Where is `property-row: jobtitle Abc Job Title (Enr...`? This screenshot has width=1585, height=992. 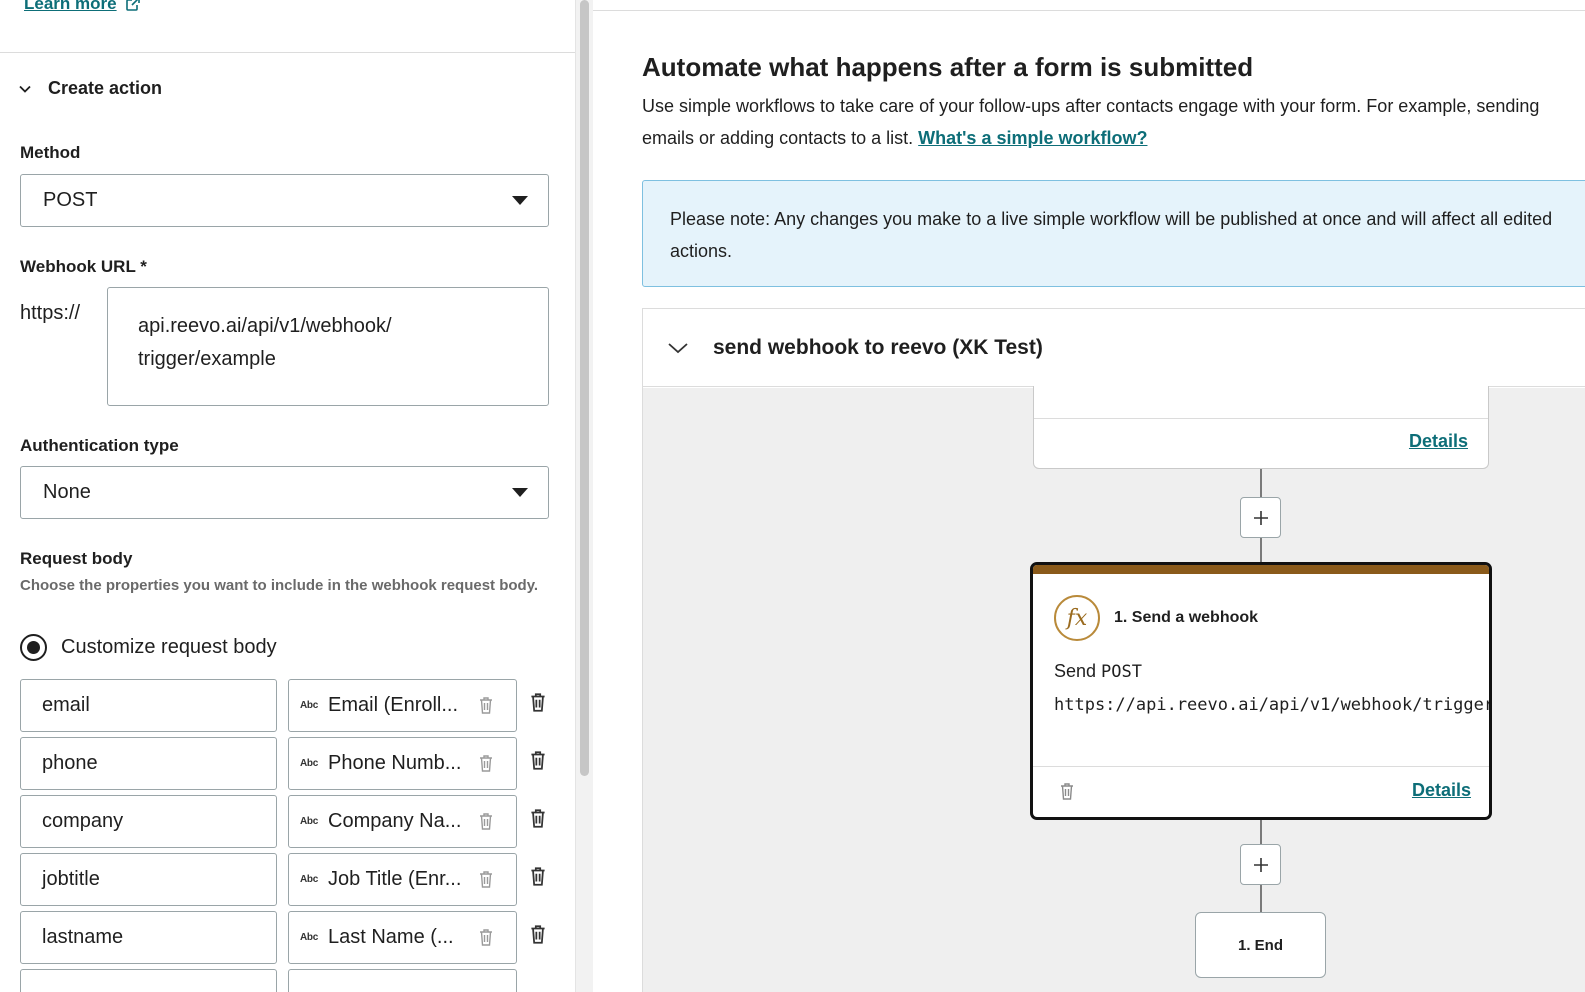
property-row: jobtitle Abc Job Title (Enr... is located at coordinates (290, 879).